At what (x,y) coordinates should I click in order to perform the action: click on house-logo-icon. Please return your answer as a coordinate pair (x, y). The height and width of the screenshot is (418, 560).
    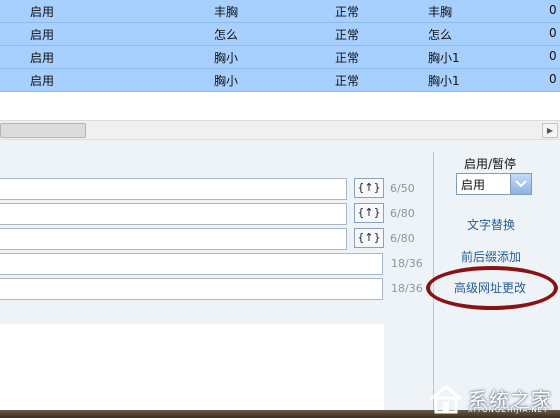
    Looking at the image, I should click on (446, 399).